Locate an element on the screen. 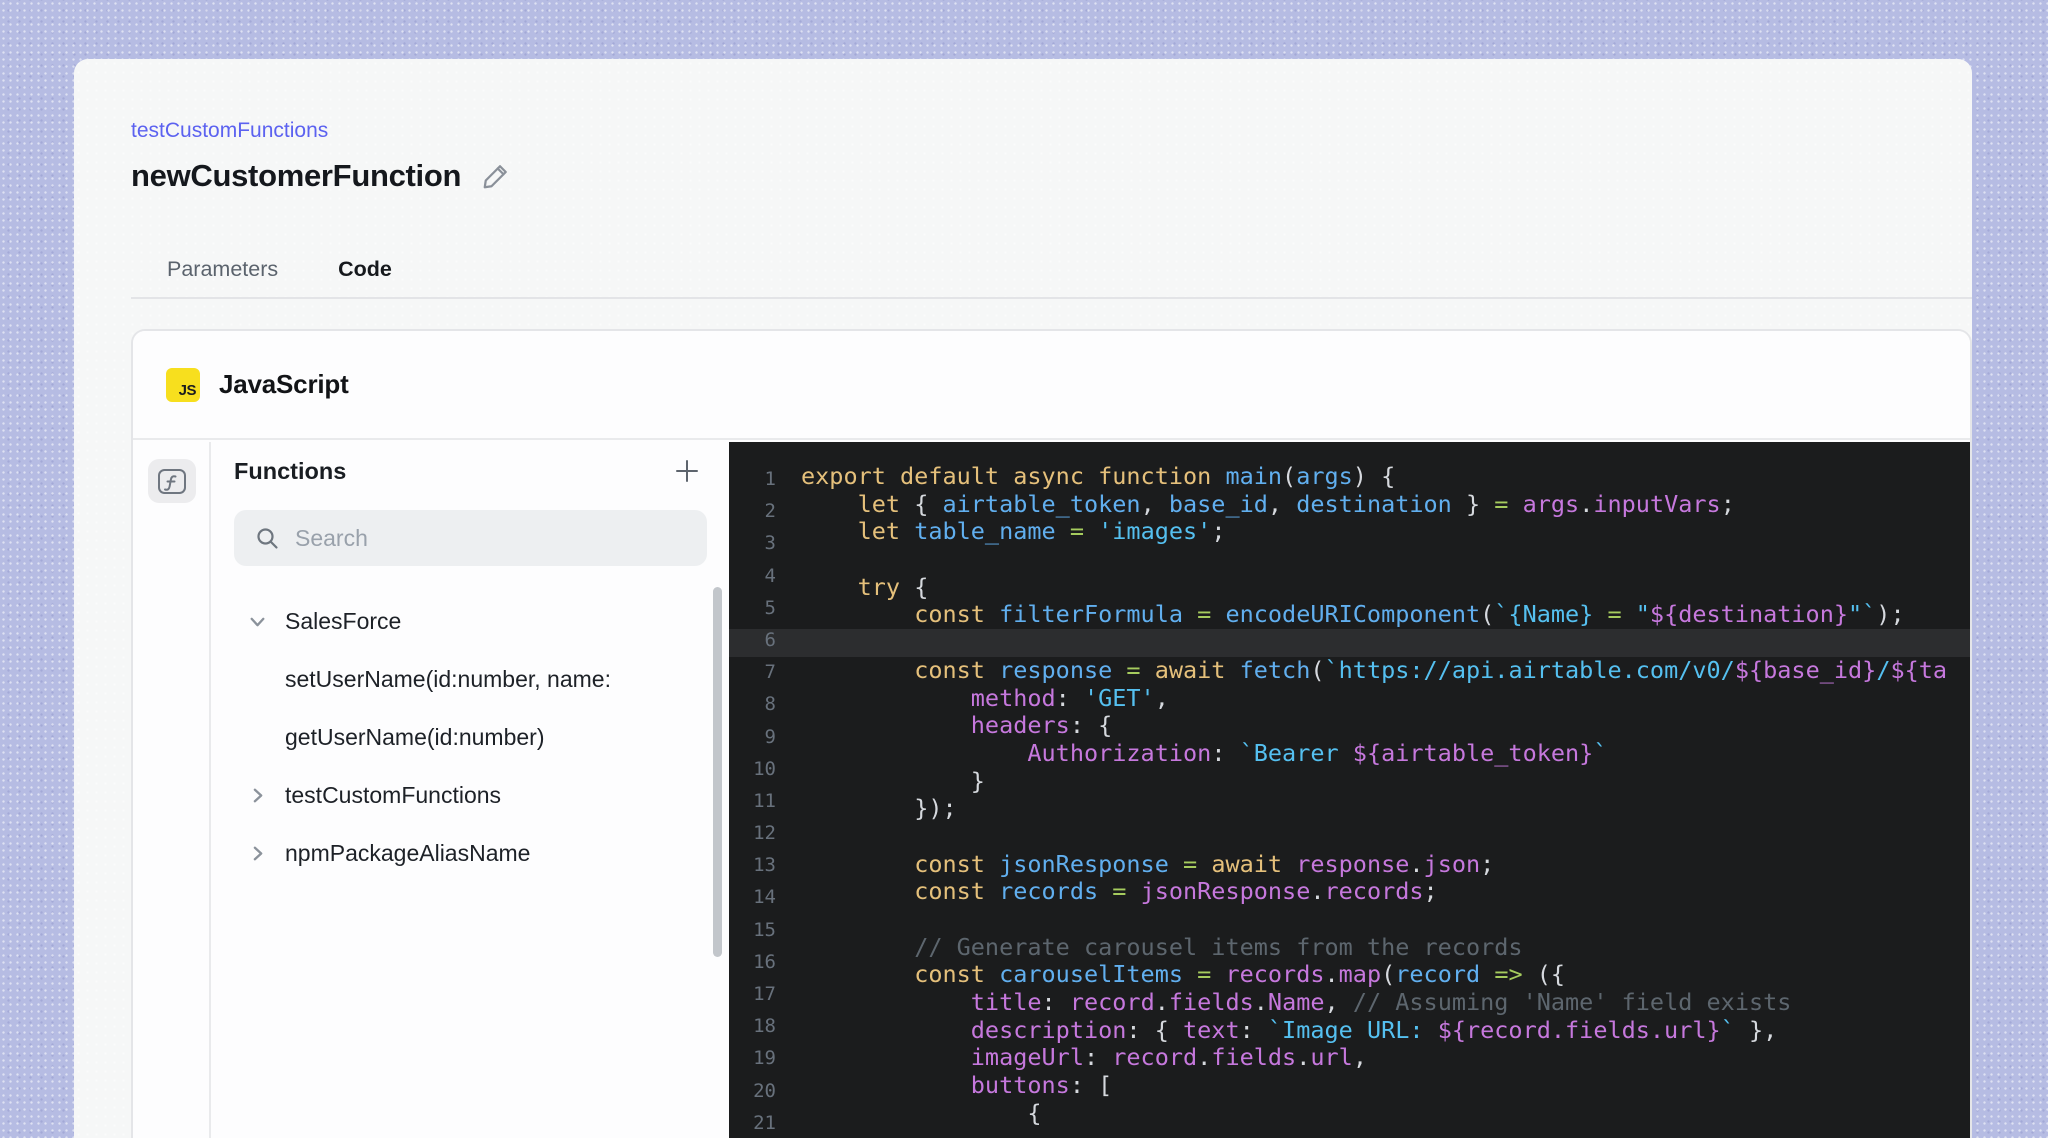 This screenshot has height=1138, width=2048. edit-pencil-icon is located at coordinates (496, 176).